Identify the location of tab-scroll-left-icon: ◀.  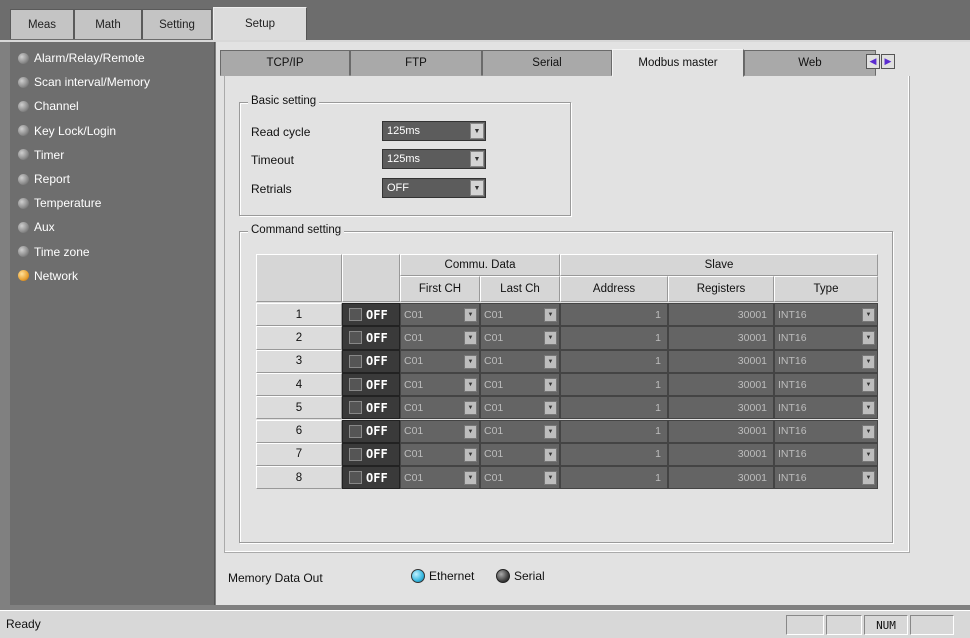
(873, 61).